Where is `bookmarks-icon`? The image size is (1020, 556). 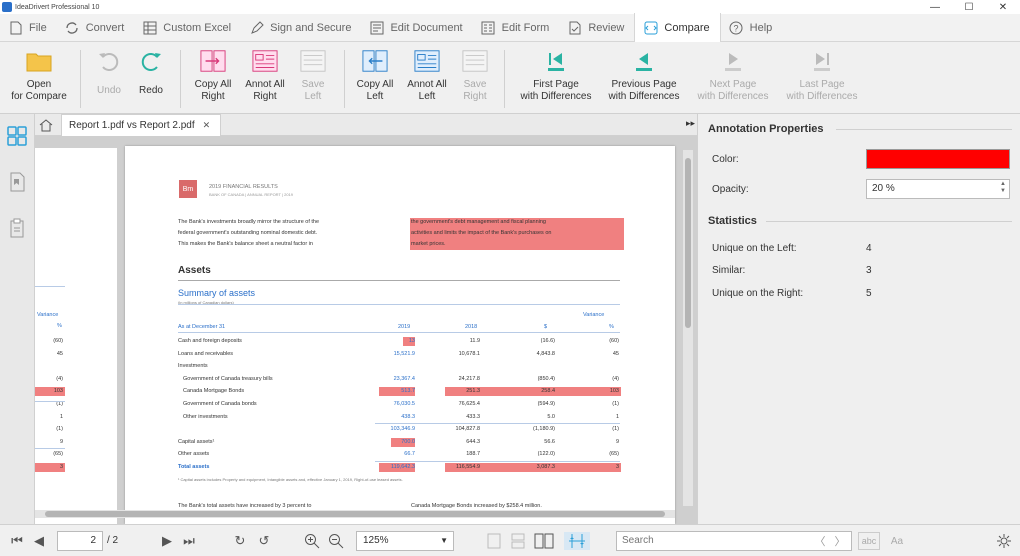
bookmarks-icon is located at coordinates (17, 182).